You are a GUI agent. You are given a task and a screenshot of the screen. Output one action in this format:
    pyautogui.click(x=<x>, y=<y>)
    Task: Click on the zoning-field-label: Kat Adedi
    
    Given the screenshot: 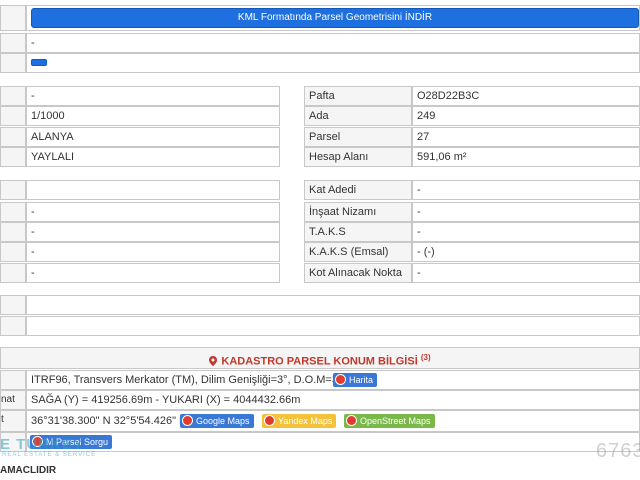 What is the action you would take?
    pyautogui.click(x=358, y=190)
    